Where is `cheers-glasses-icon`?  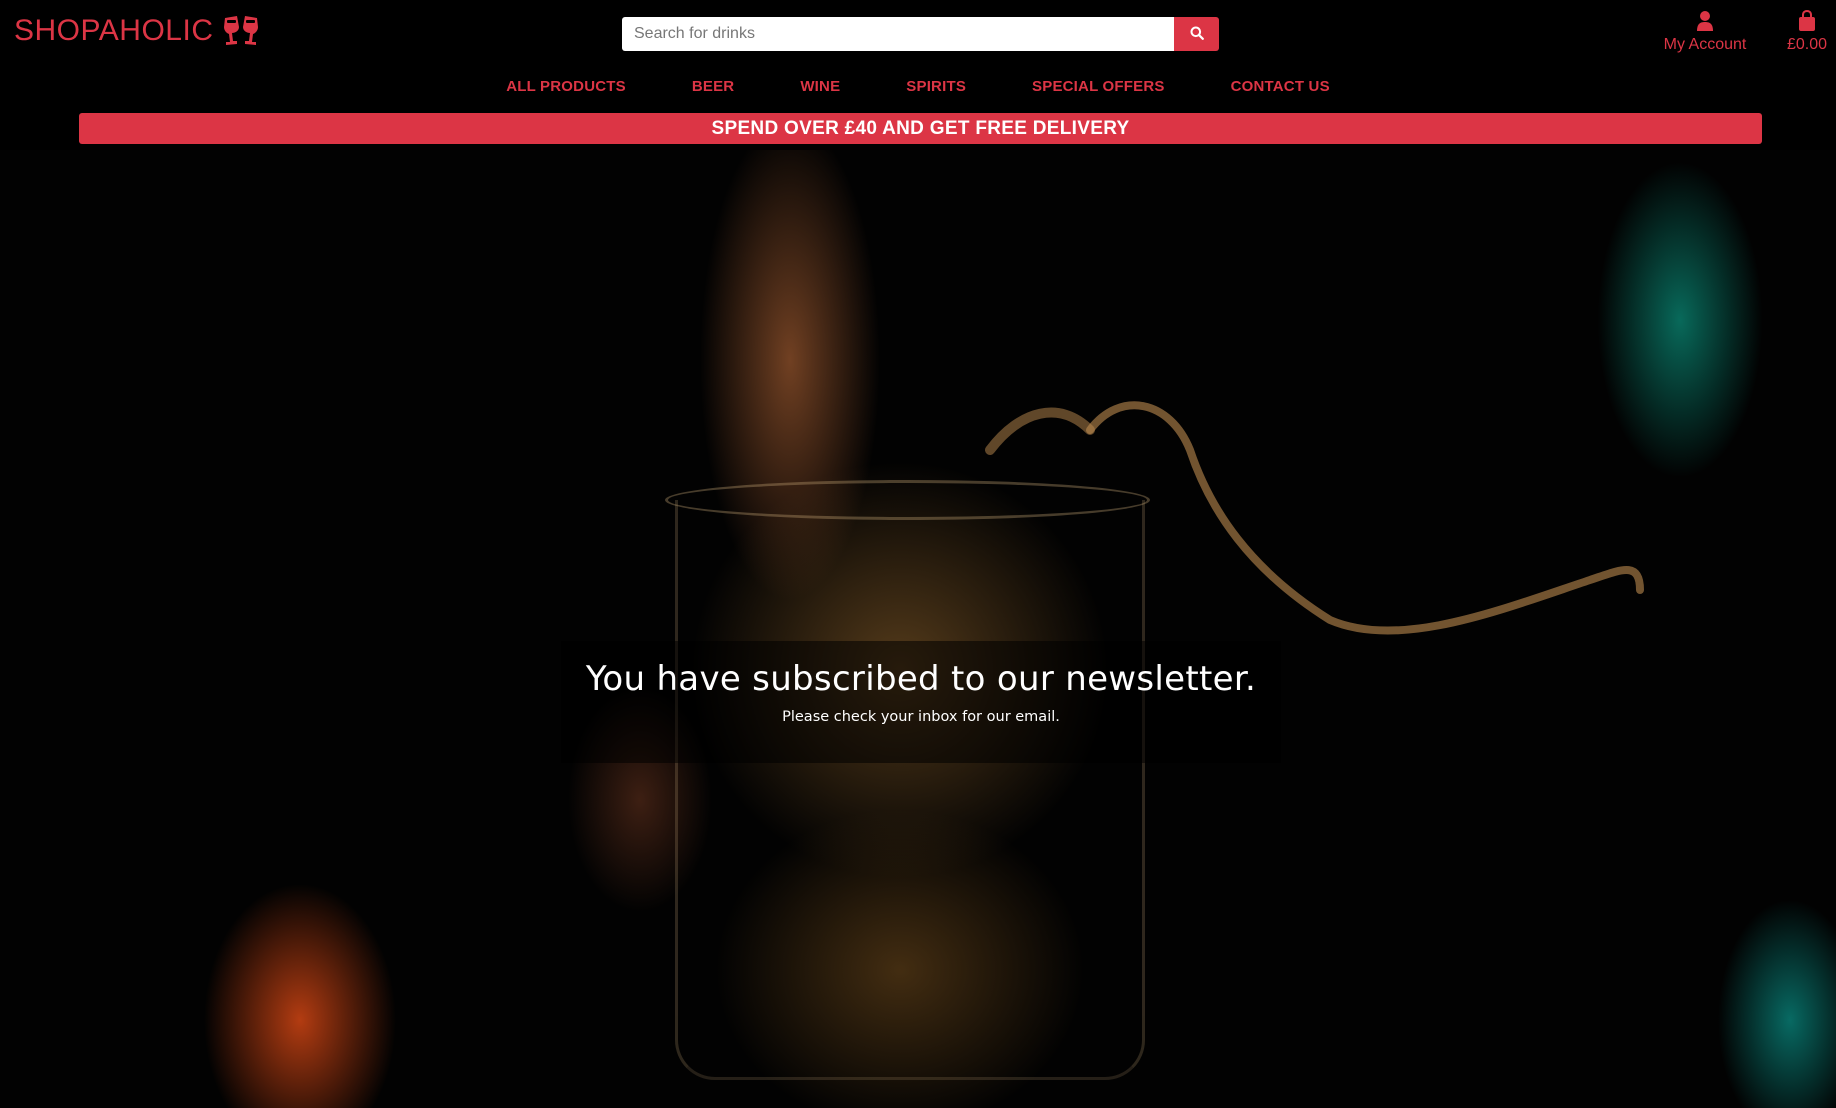 cheers-glasses-icon is located at coordinates (241, 31).